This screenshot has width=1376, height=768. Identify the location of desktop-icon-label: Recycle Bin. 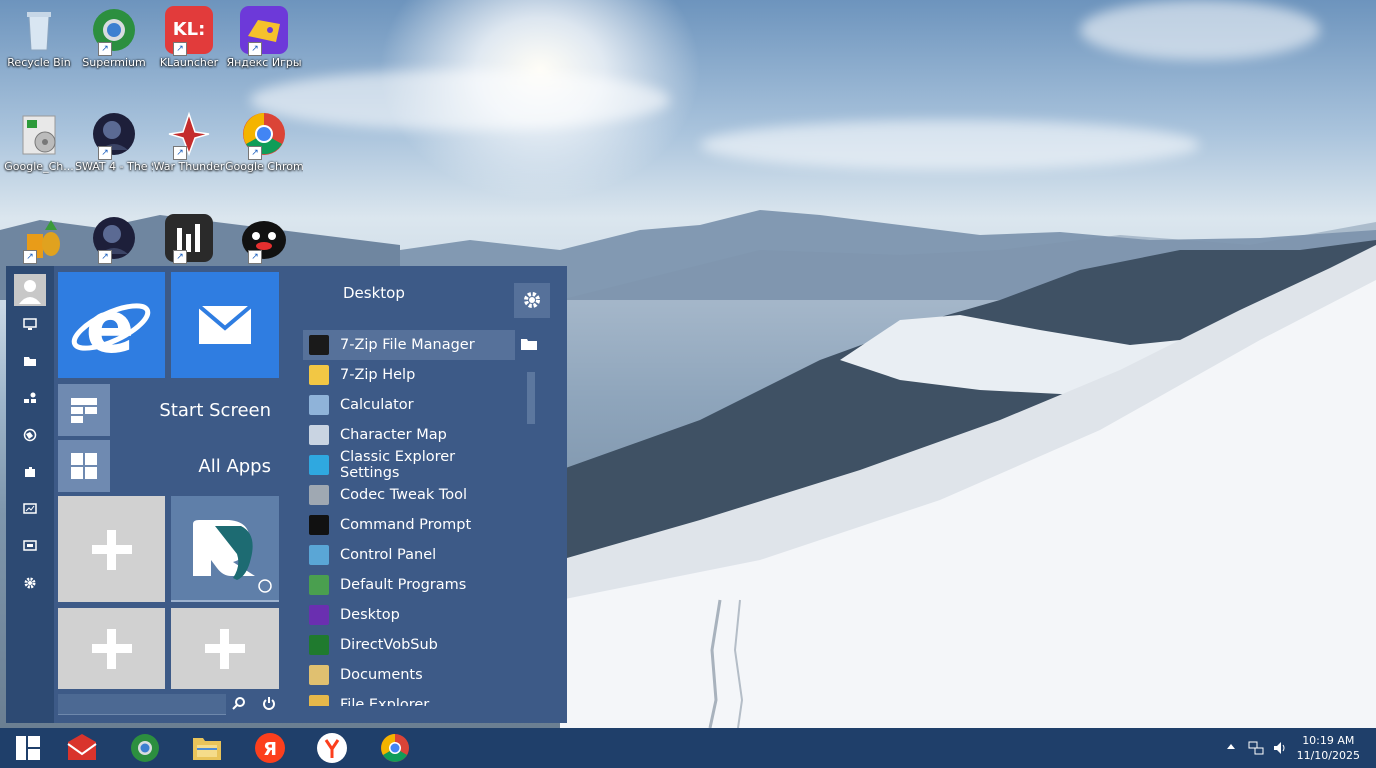
(39, 62).